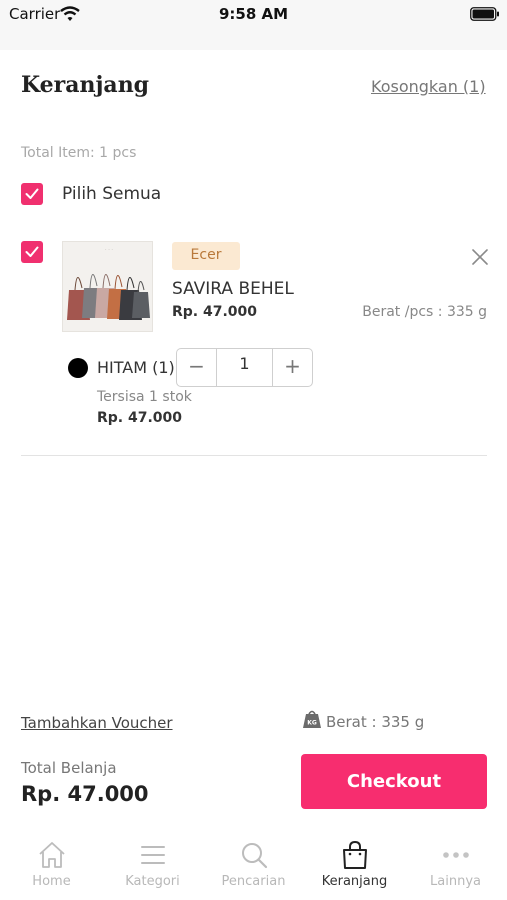  I want to click on select-all-checkbox, so click(32, 194).